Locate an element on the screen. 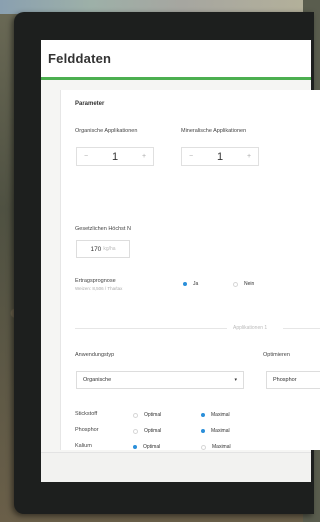 The height and width of the screenshot is (522, 320). application-type-select: Organische ▾ is located at coordinates (160, 380).